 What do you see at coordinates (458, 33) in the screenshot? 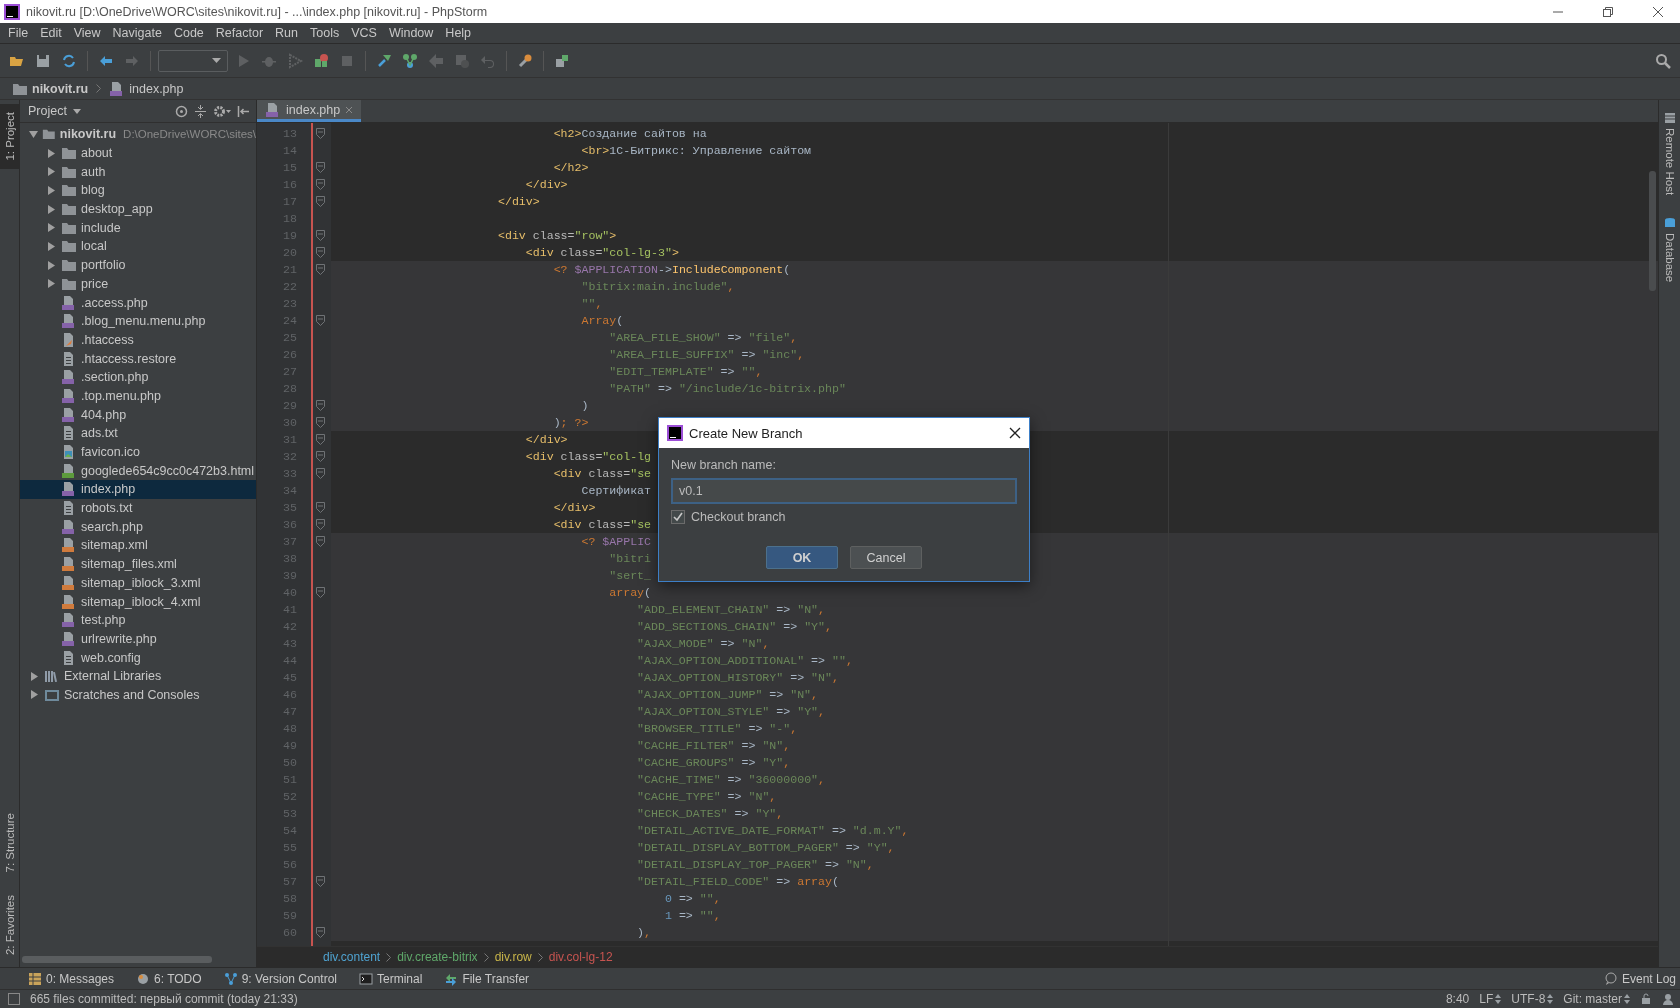
I see `menu-item: Help` at bounding box center [458, 33].